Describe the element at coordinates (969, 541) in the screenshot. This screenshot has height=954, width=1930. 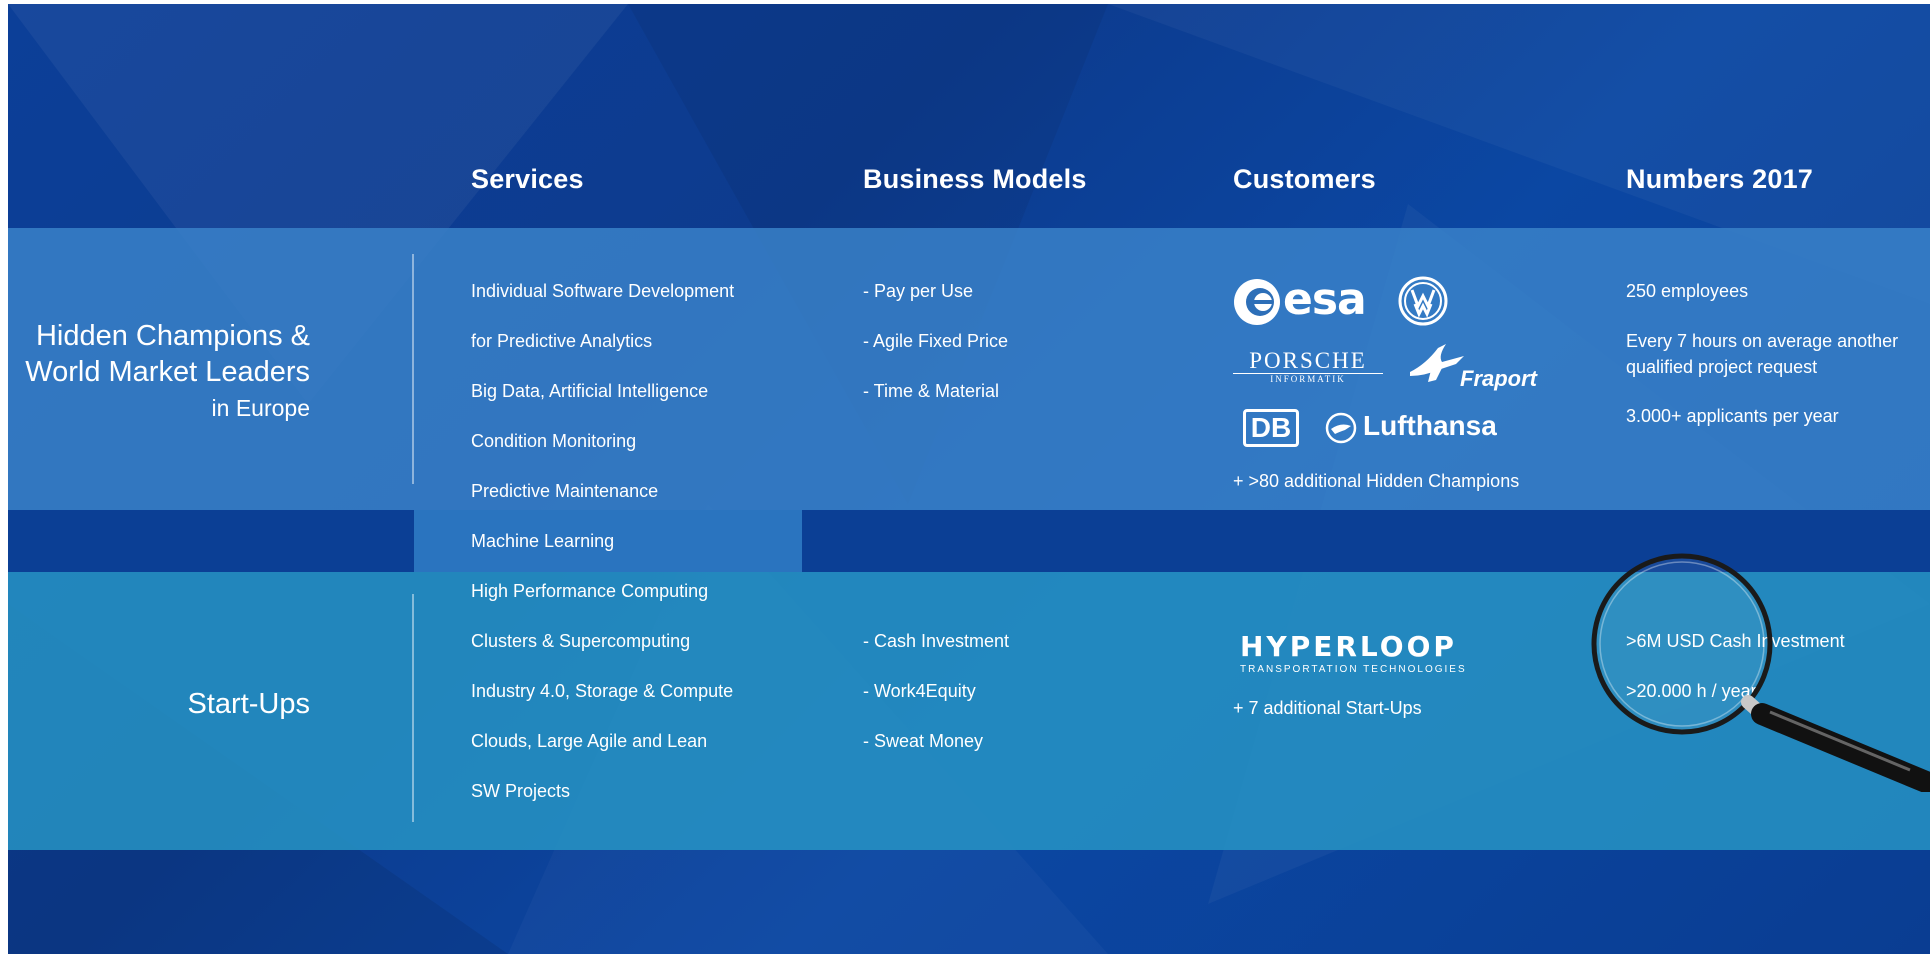
I see `separator-band` at that location.